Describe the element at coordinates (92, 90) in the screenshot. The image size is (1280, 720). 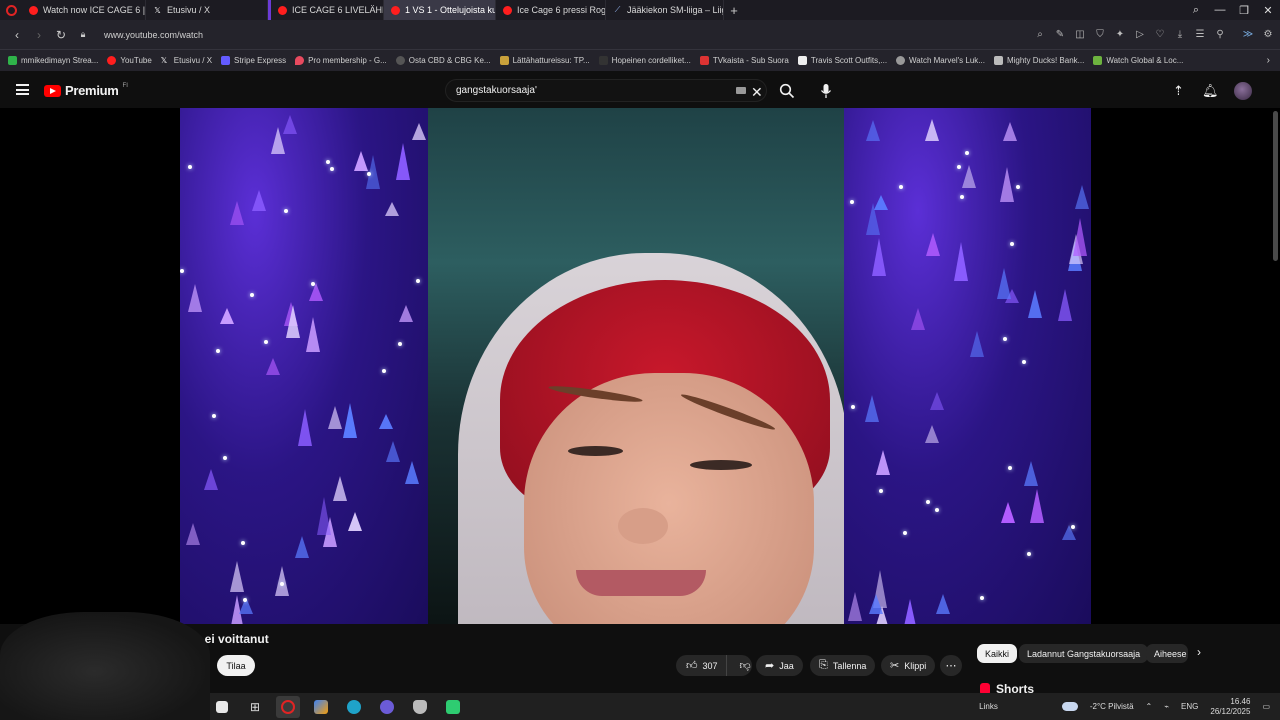
I see `logo-text: Premium` at that location.